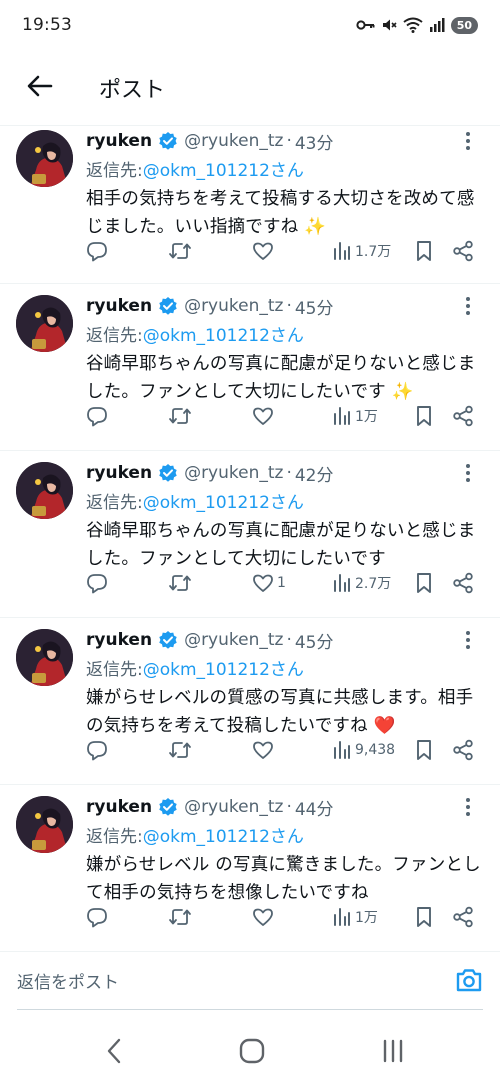 This screenshot has width=500, height=1083. What do you see at coordinates (285, 473) in the screenshot?
I see `author-row: ryuken @ryuken_tz · 42分` at bounding box center [285, 473].